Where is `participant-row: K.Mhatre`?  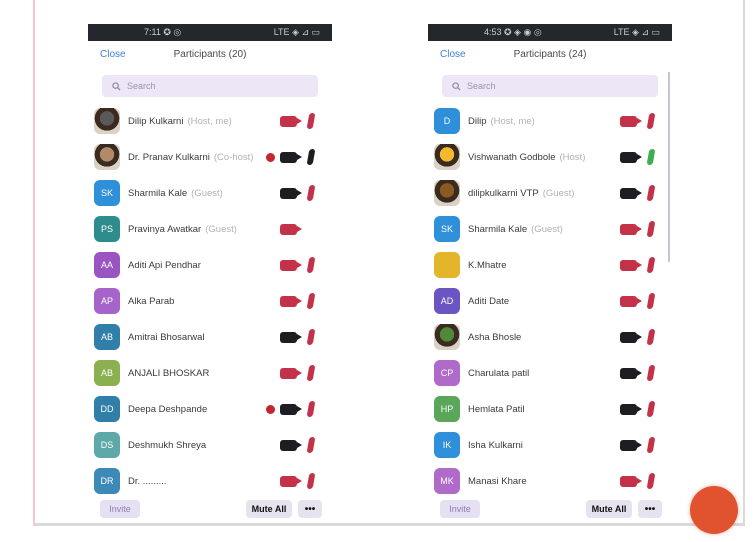 participant-row: K.Mhatre is located at coordinates (550, 265).